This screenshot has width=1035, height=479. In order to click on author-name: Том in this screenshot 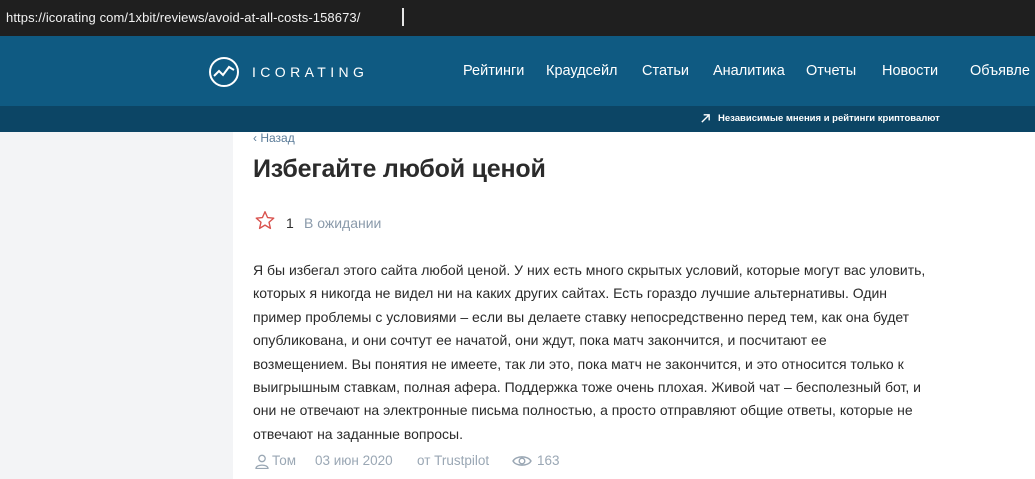, I will do `click(284, 460)`.